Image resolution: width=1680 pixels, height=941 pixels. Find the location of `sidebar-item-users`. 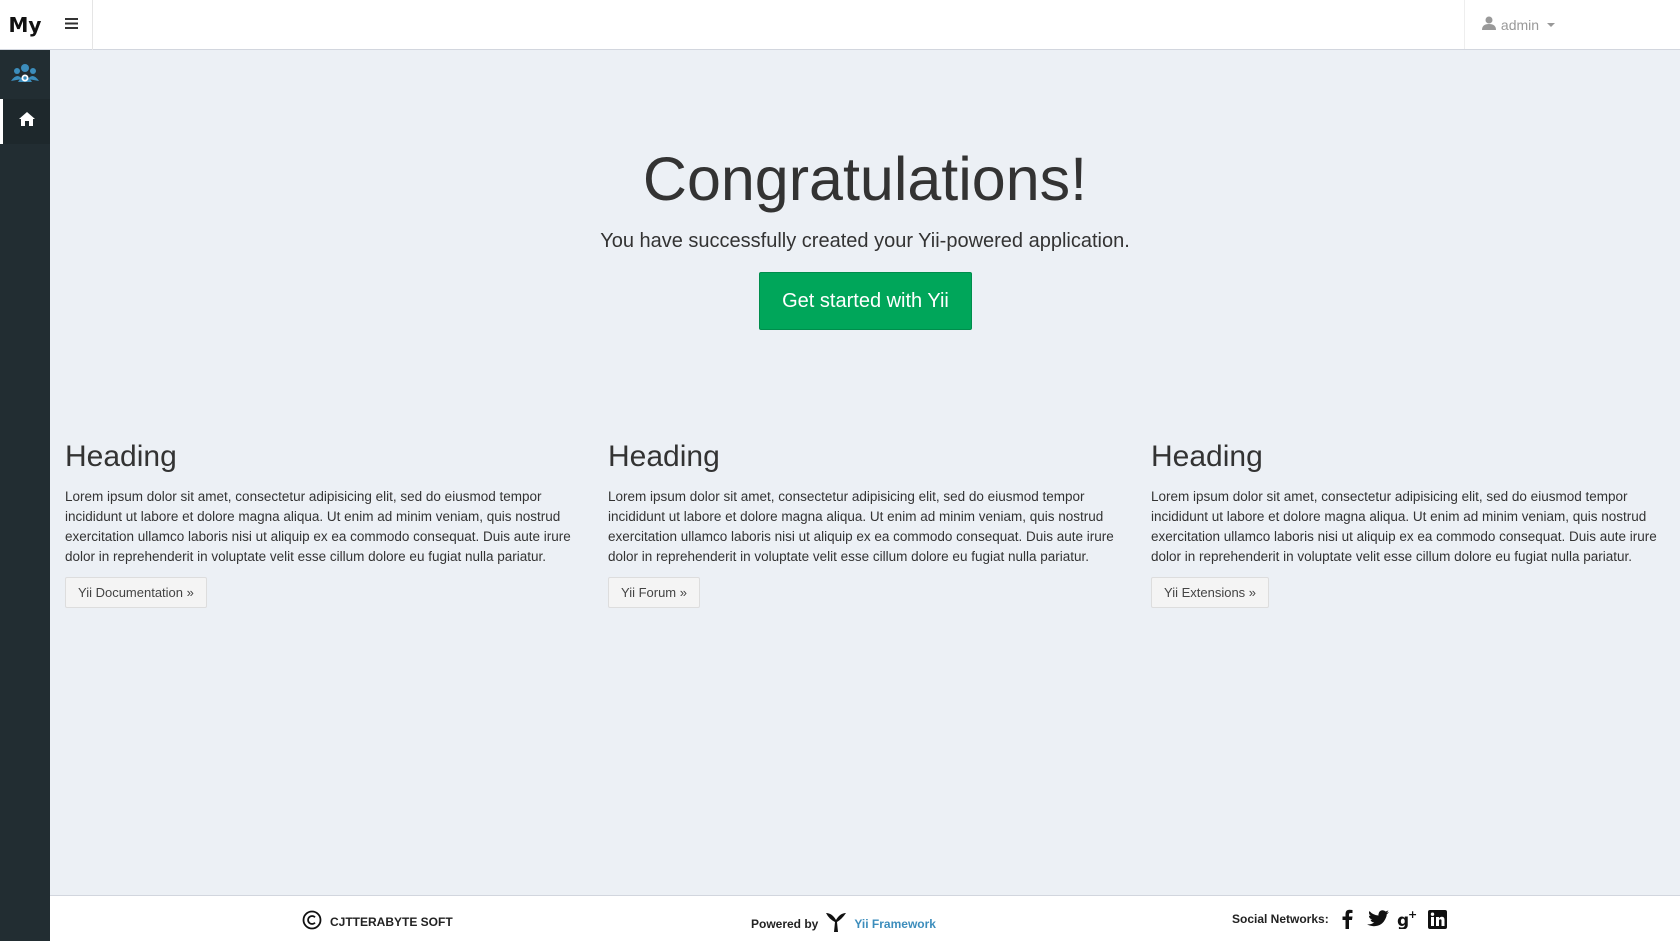

sidebar-item-users is located at coordinates (25, 75).